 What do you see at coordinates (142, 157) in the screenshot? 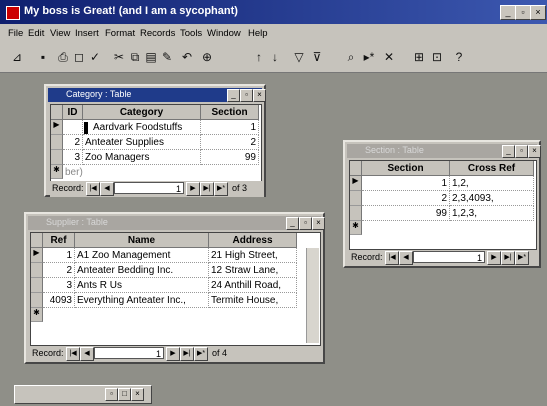
I see `category-name-cell: Zoo Managers` at bounding box center [142, 157].